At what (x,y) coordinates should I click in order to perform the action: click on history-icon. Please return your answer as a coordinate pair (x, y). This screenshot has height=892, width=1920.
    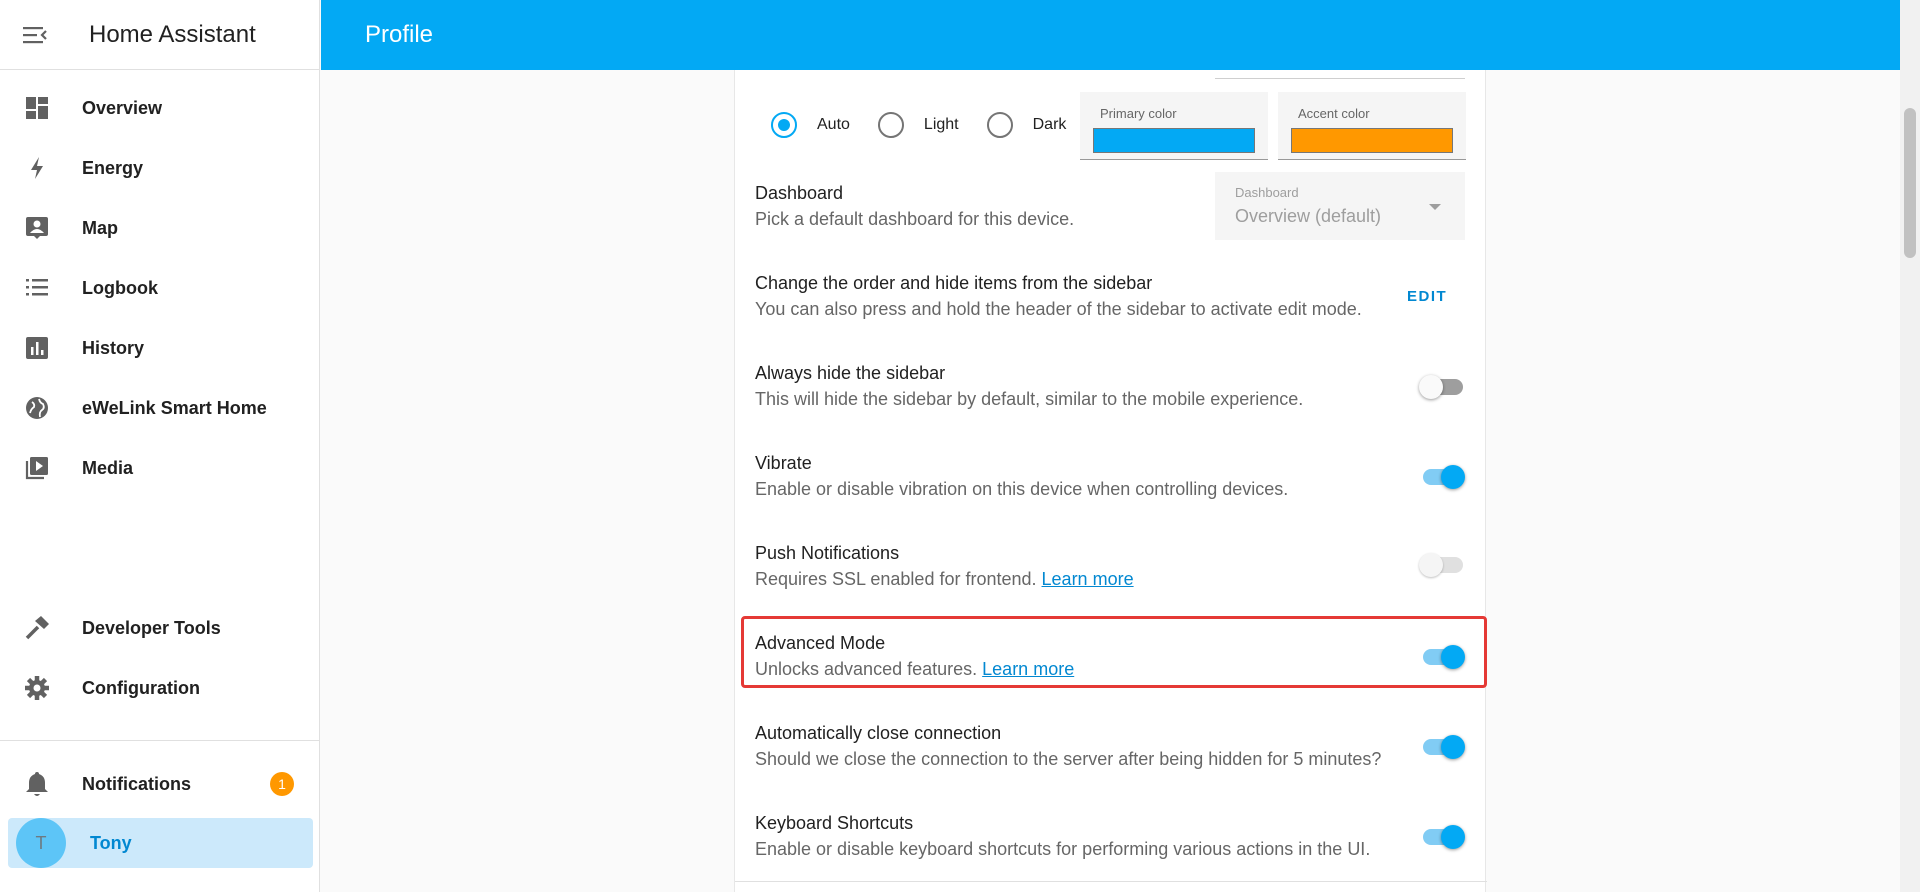
    Looking at the image, I should click on (37, 348).